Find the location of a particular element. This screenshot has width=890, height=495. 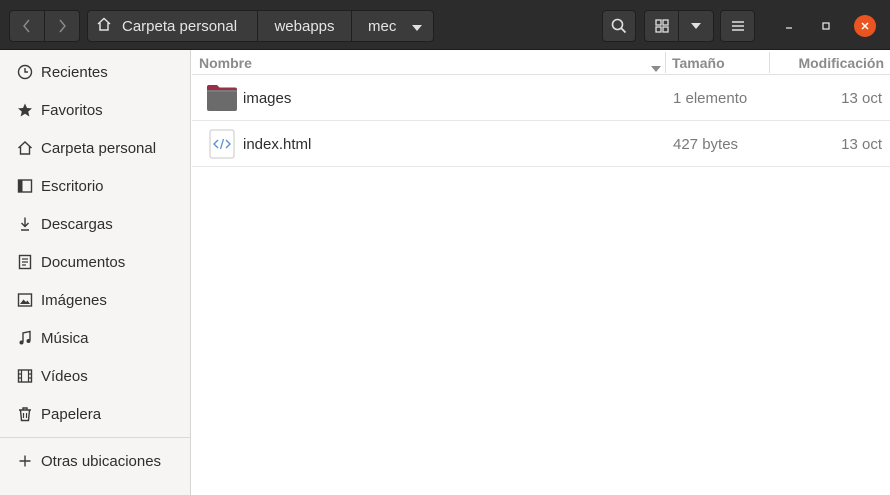

sidebar-item-label: Escritorio is located at coordinates (72, 186).